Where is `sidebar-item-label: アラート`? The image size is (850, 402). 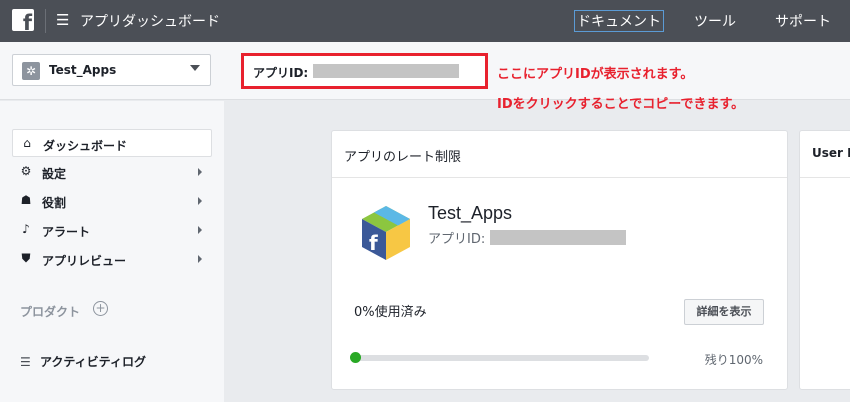
sidebar-item-label: アラート is located at coordinates (66, 232).